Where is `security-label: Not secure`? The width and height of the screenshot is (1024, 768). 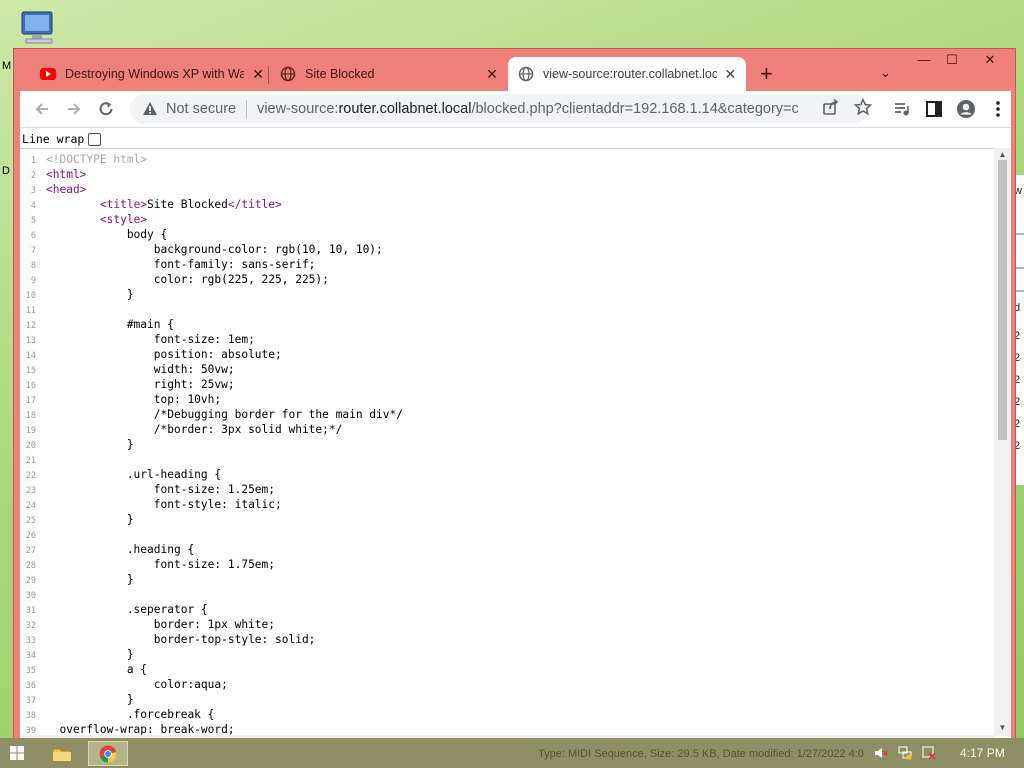
security-label: Not secure is located at coordinates (201, 109).